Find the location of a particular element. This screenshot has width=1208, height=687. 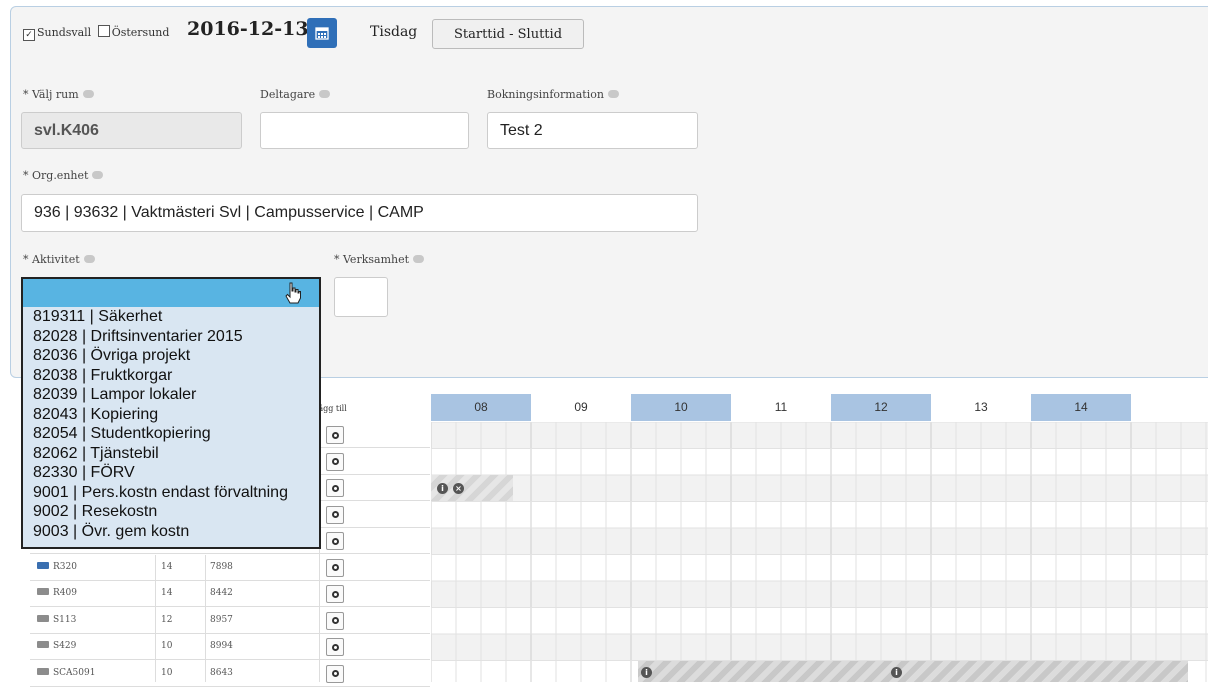

booking-info-field: Test 2 is located at coordinates (592, 130).